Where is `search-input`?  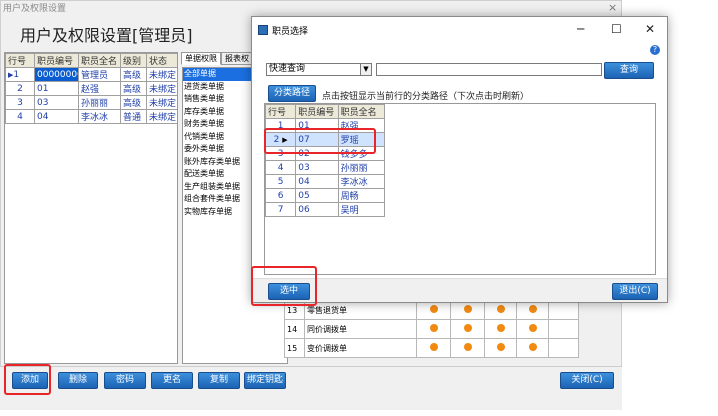
search-input is located at coordinates (489, 69).